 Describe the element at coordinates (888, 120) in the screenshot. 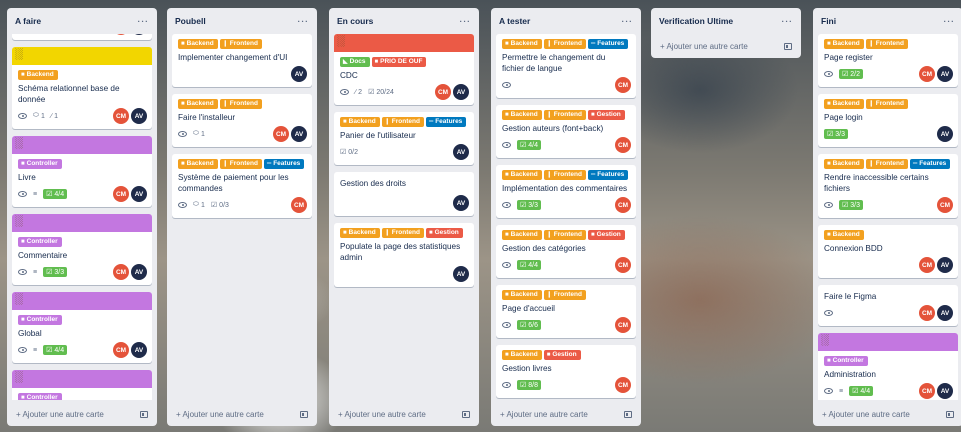

I see `card: ■ Backend ❙ Frontend Page login ☑ 3/3 AV` at that location.